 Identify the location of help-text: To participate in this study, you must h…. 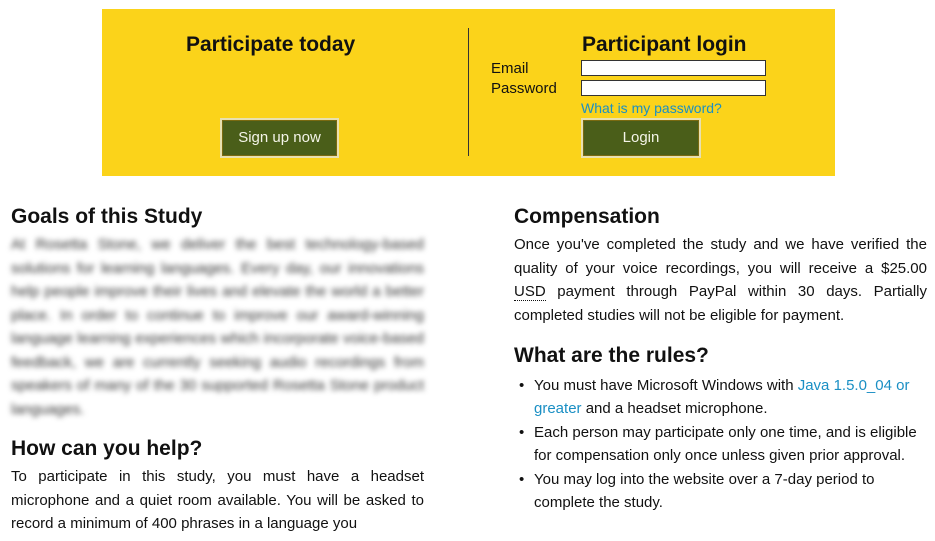
(217, 500).